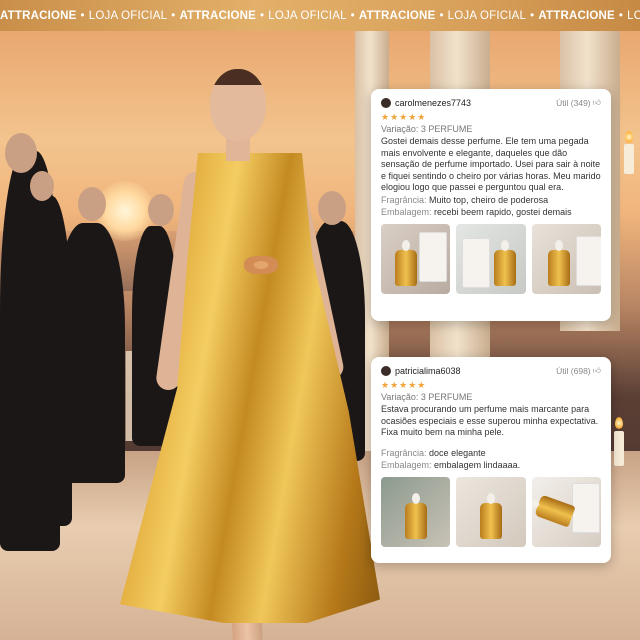 The image size is (640, 640). What do you see at coordinates (433, 103) in the screenshot?
I see `review-username: carolmenezes7743` at bounding box center [433, 103].